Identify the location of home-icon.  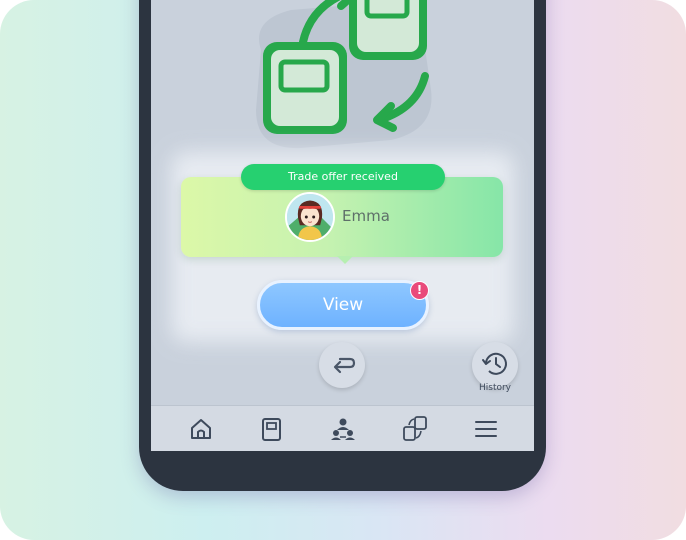
(201, 429).